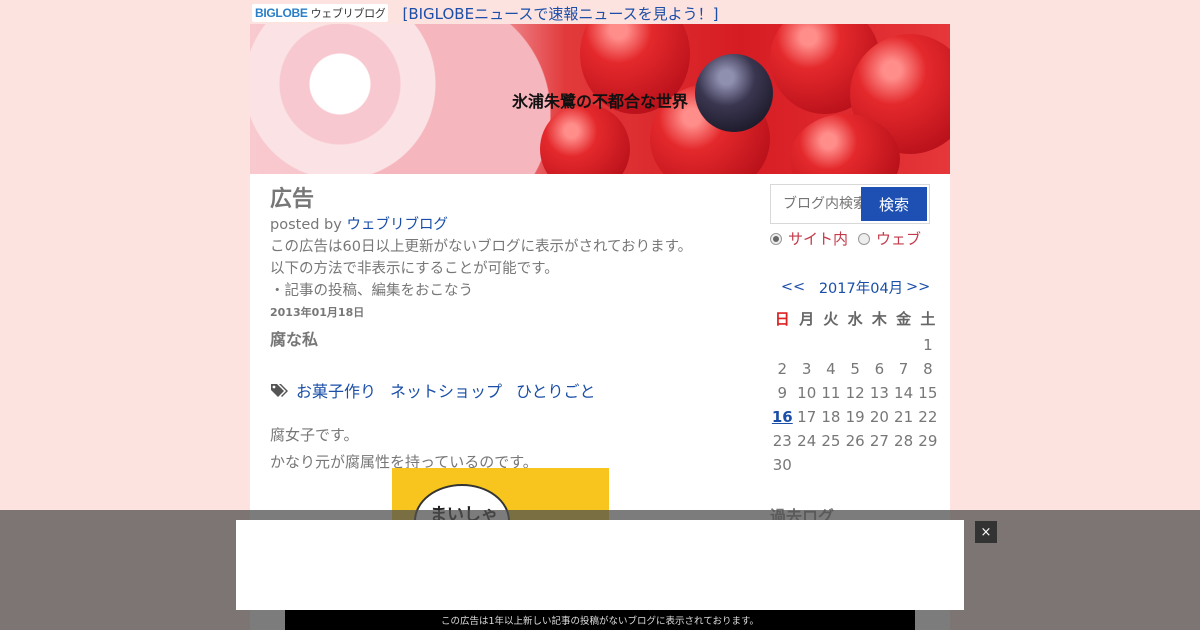 The image size is (1200, 630). I want to click on post-tags: お菓子作り ネットショップ ひとりごと, so click(505, 390).